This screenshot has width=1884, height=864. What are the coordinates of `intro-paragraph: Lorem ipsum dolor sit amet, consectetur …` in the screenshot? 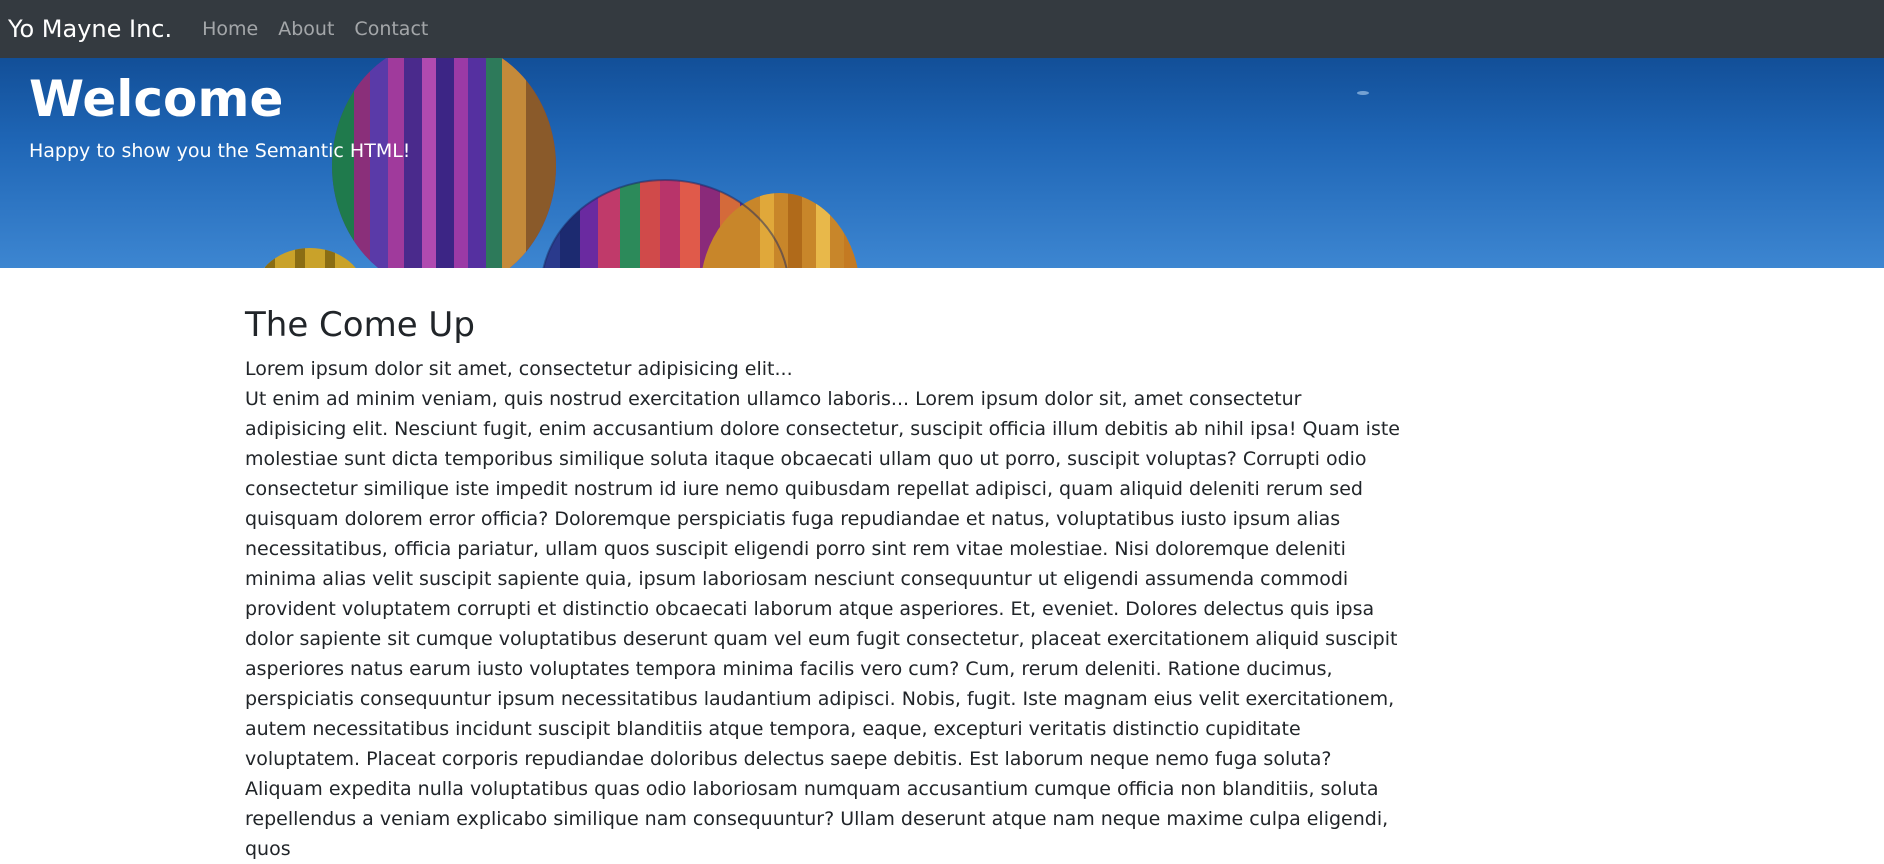 It's located at (519, 368).